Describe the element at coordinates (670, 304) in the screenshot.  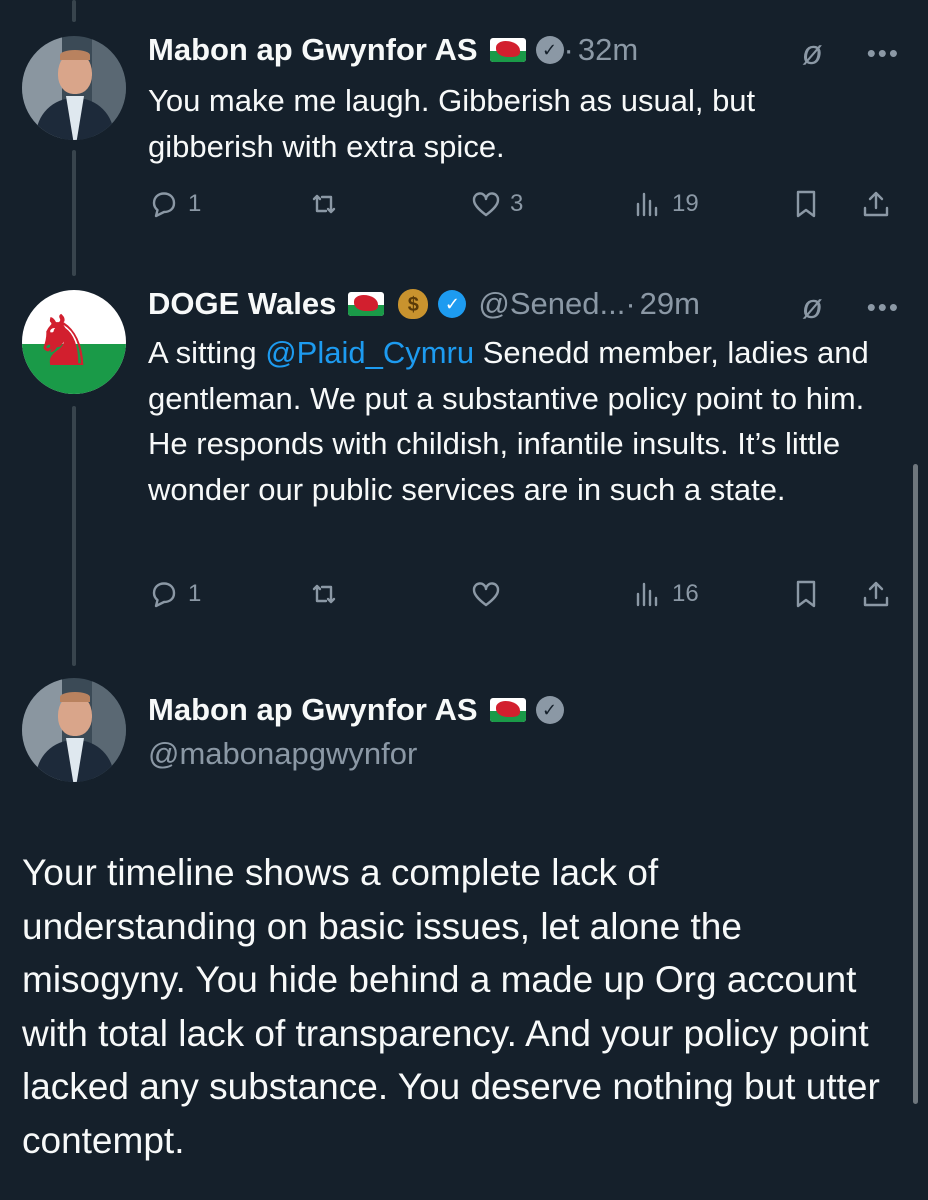
I see `timestamp: 29m` at that location.